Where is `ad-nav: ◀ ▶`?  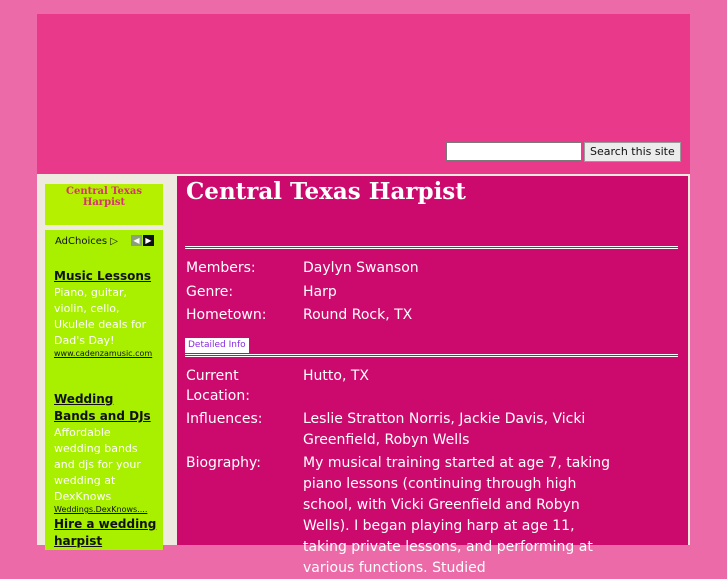 ad-nav: ◀ ▶ is located at coordinates (142, 244).